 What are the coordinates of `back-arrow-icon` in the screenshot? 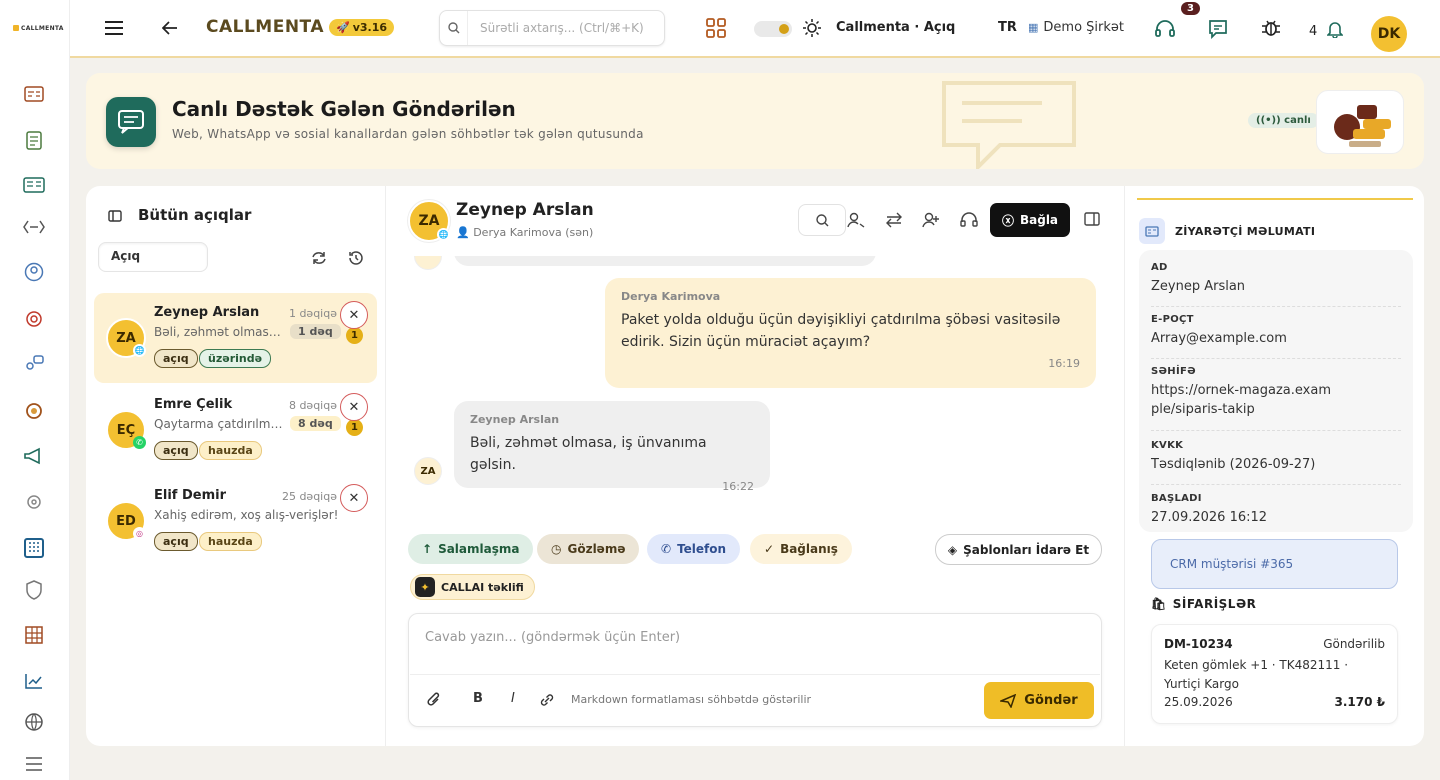 It's located at (170, 28).